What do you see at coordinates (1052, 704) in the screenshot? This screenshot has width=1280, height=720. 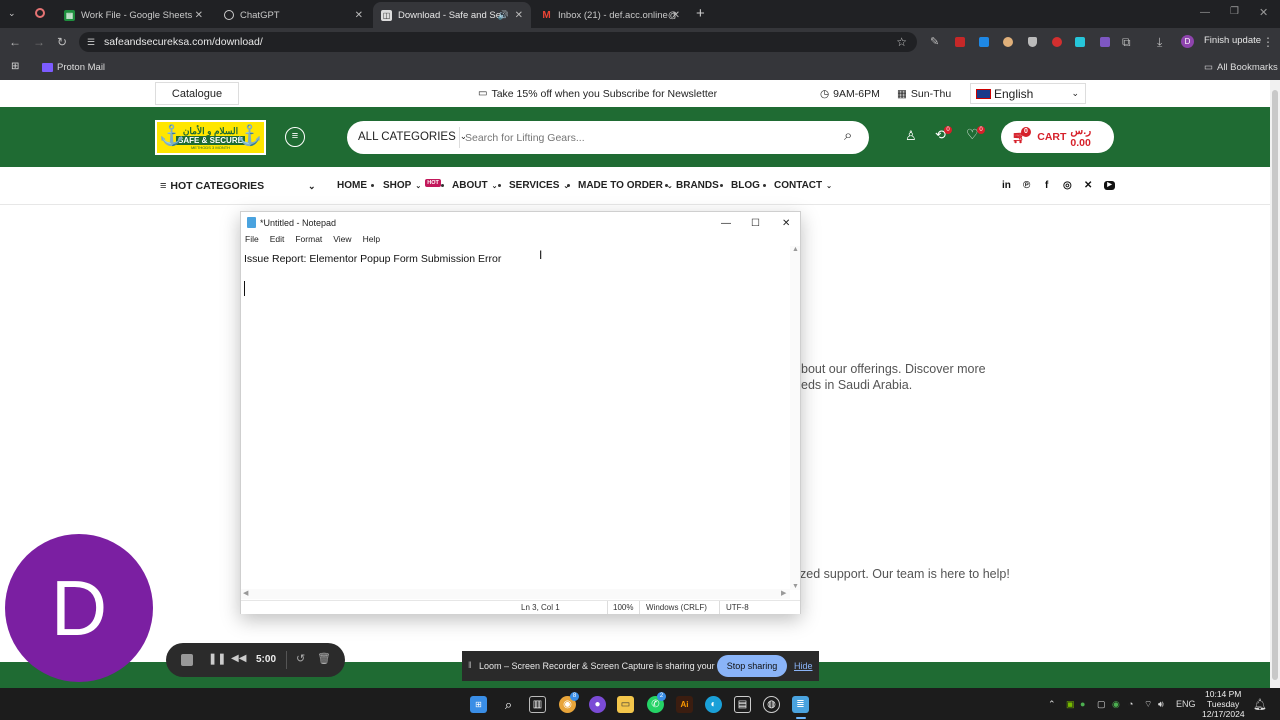 I see `show-hidden-icons: ⌃` at bounding box center [1052, 704].